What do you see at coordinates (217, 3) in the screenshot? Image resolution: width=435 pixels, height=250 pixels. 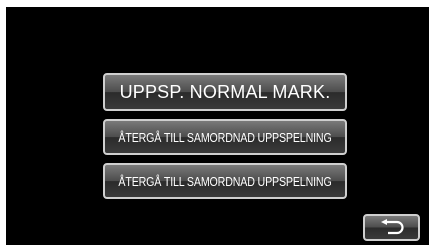 I see `top-white-strip` at bounding box center [217, 3].